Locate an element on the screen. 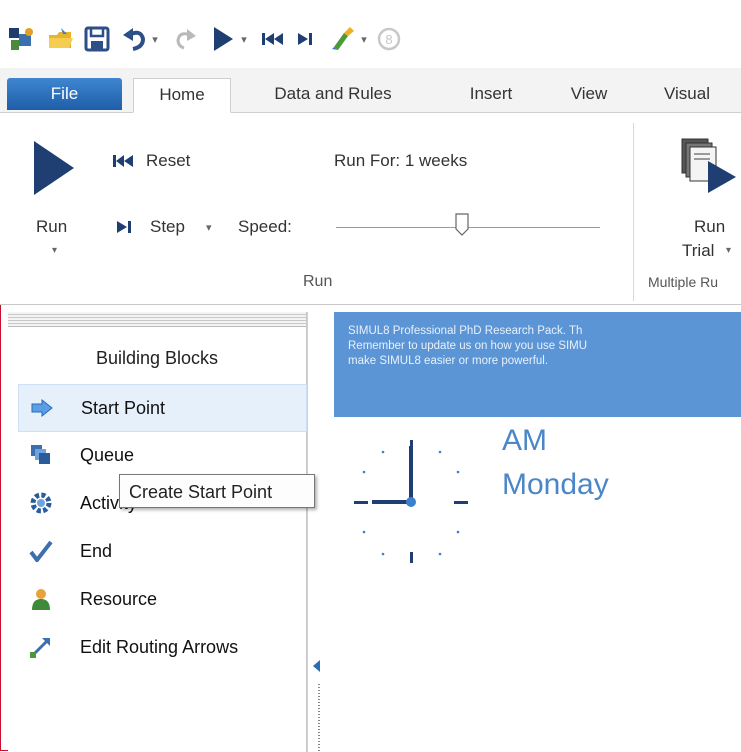 The height and width of the screenshot is (752, 741). step-icon is located at coordinates (306, 39).